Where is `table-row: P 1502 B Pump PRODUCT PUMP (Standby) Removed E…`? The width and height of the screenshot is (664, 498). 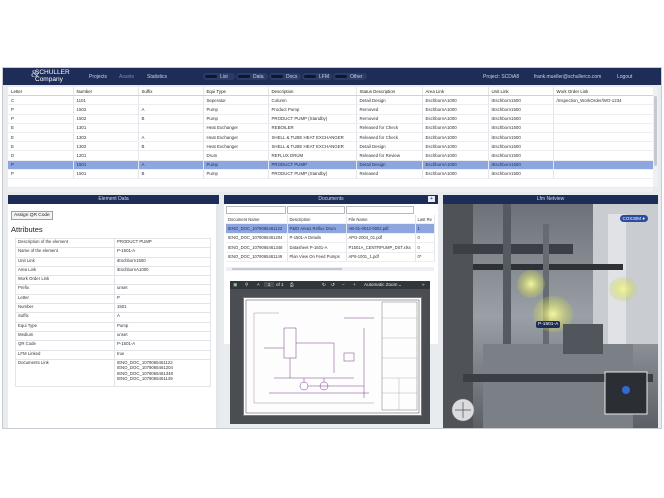
table-row: P 1502 B Pump PRODUCT PUMP (Standby) Removed E… is located at coordinates (330, 119).